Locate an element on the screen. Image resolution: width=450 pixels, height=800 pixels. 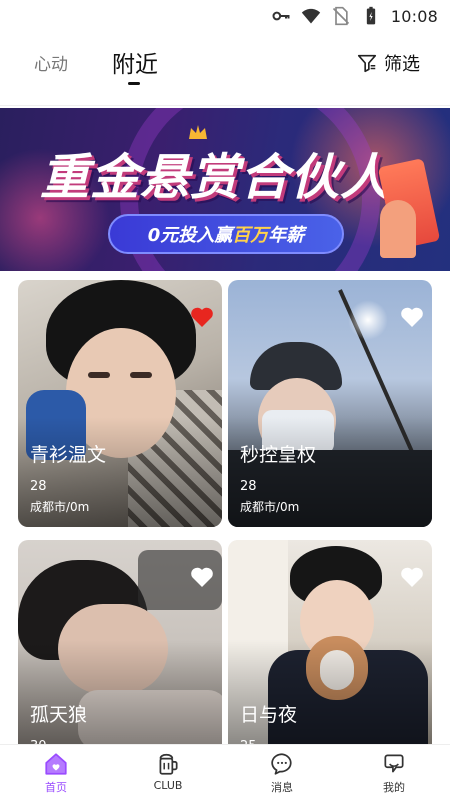
nav-home: 首页 is located at coordinates (56, 773).